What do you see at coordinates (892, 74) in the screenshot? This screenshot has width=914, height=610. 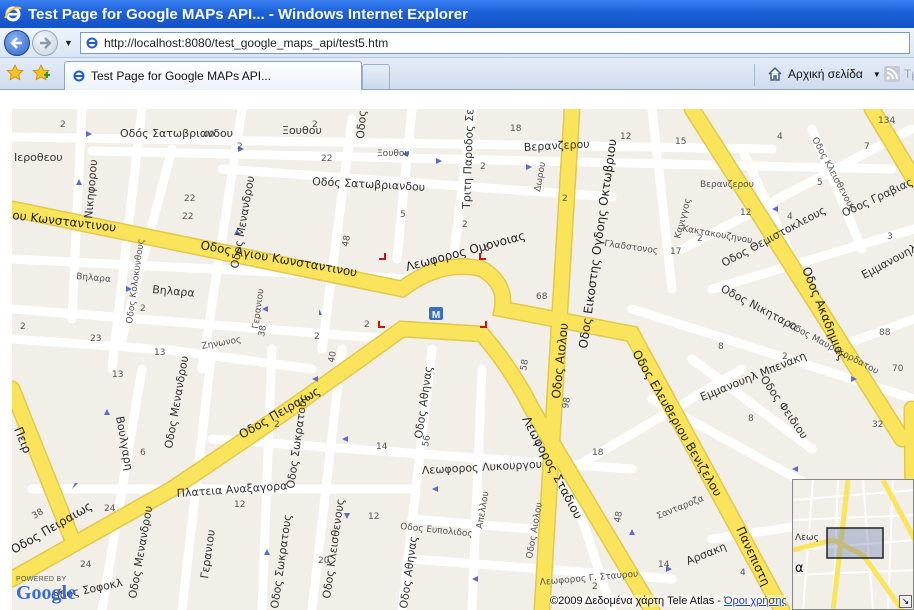 I see `rss-icon` at bounding box center [892, 74].